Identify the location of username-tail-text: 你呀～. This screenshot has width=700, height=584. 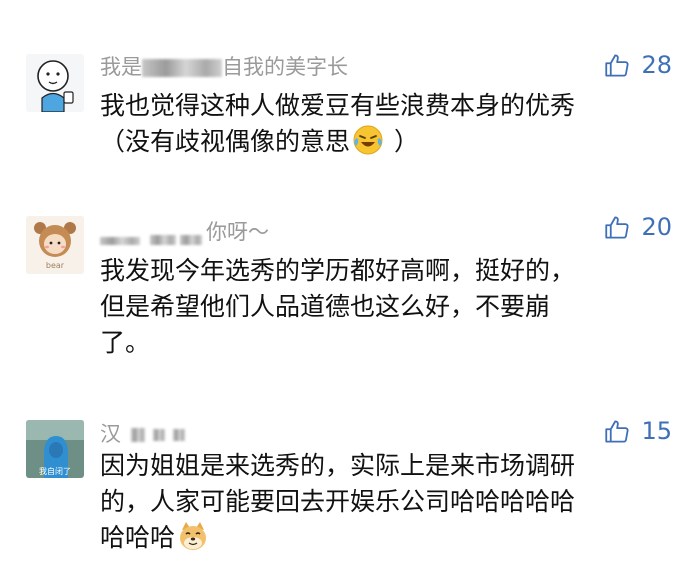
(237, 232).